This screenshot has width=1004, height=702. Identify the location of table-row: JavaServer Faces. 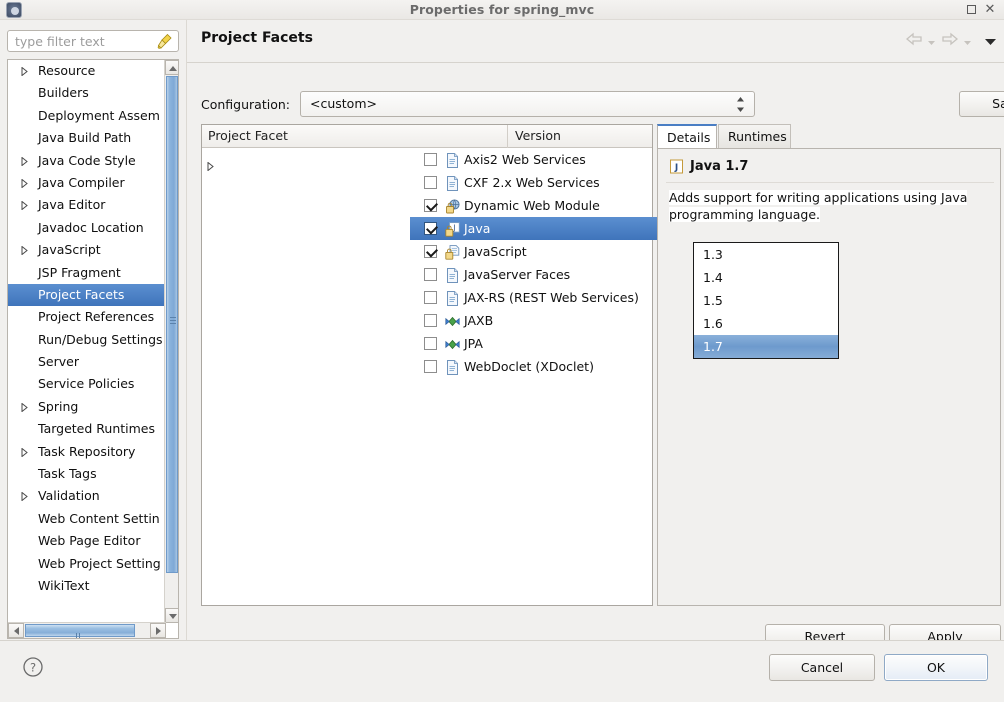
(427, 274).